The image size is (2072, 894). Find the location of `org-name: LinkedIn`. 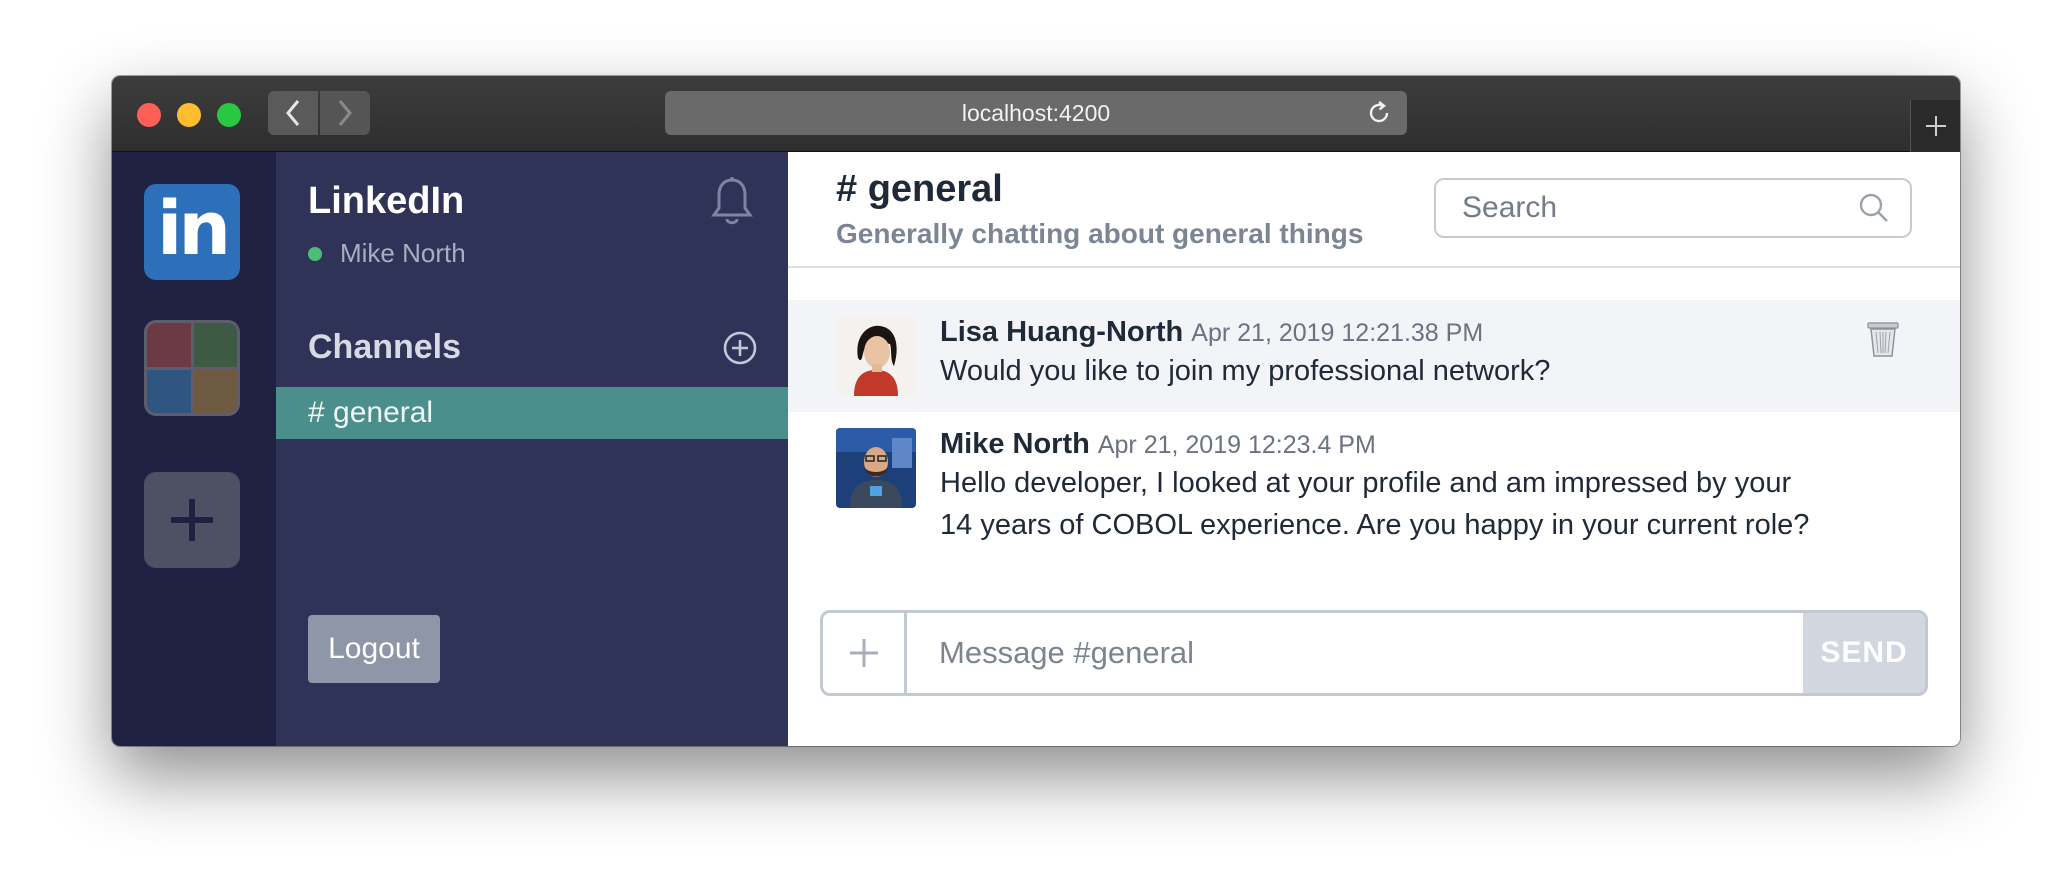

org-name: LinkedIn is located at coordinates (386, 201).